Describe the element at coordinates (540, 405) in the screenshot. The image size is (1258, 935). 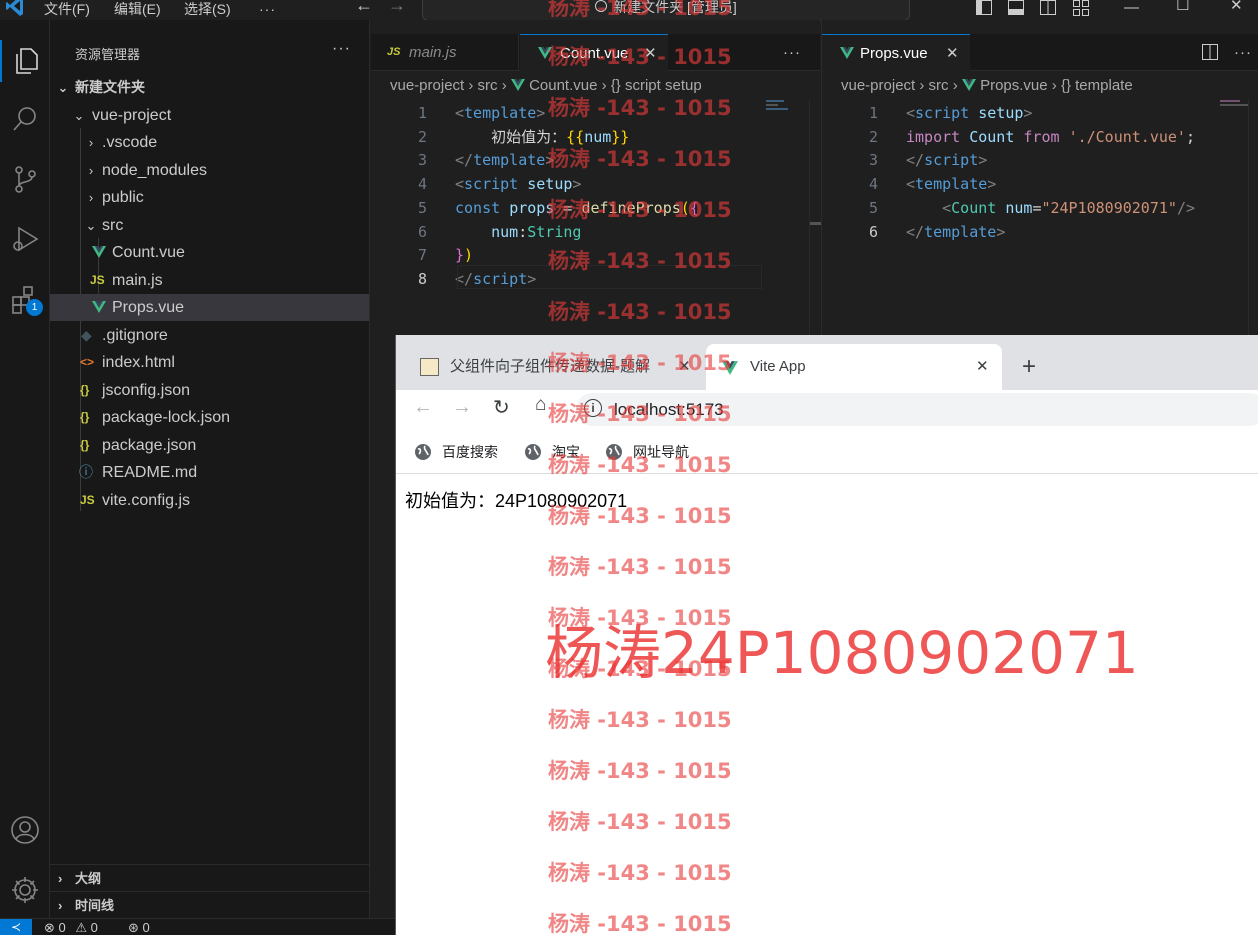
I see `home-icon: ⌂` at that location.